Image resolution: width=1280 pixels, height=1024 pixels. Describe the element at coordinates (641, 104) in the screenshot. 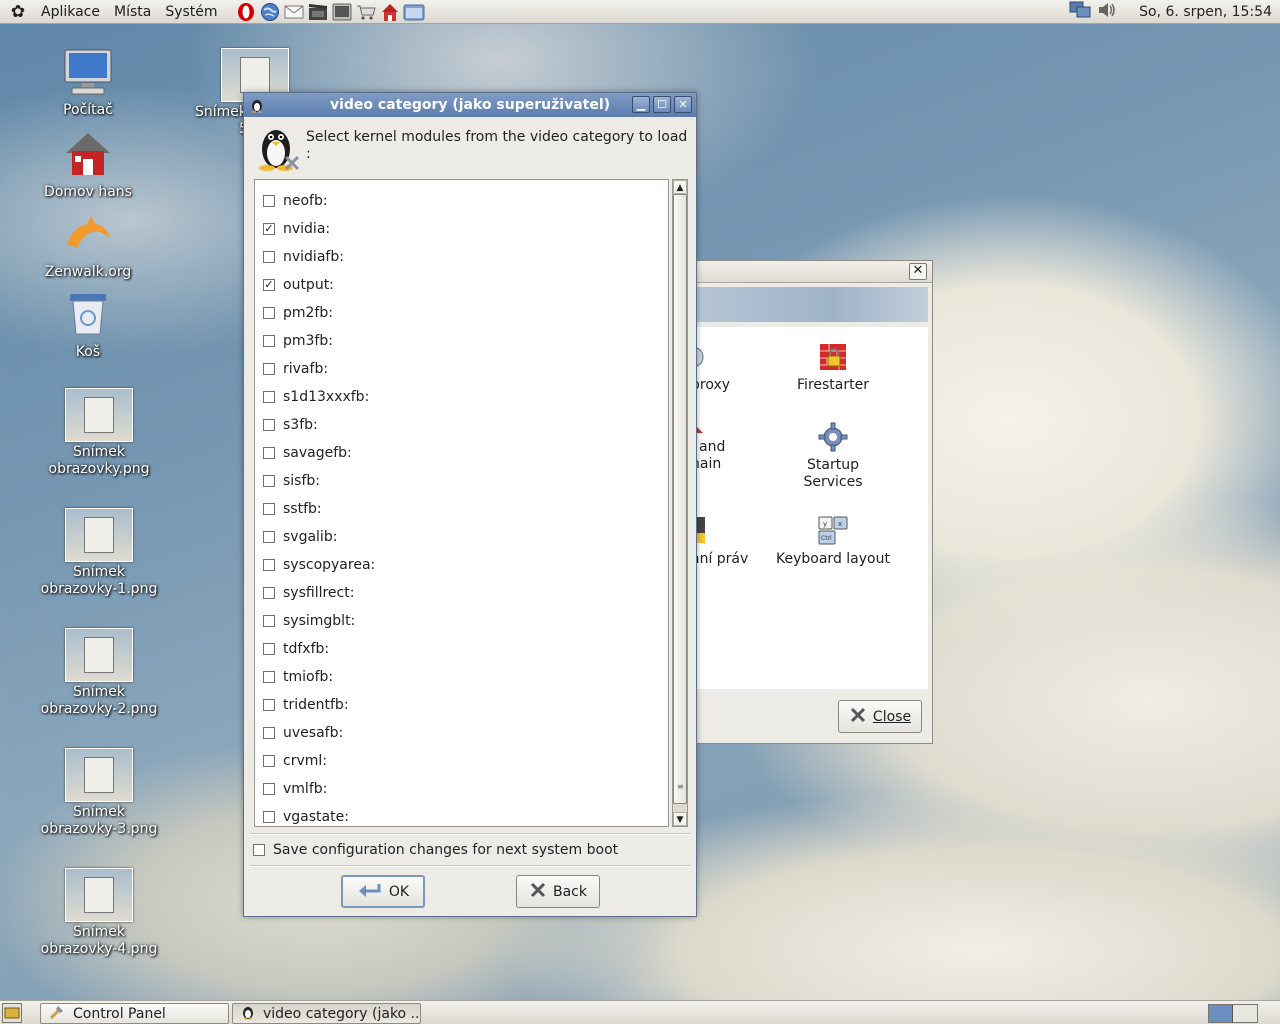

I see `minimize-button: ▁` at that location.